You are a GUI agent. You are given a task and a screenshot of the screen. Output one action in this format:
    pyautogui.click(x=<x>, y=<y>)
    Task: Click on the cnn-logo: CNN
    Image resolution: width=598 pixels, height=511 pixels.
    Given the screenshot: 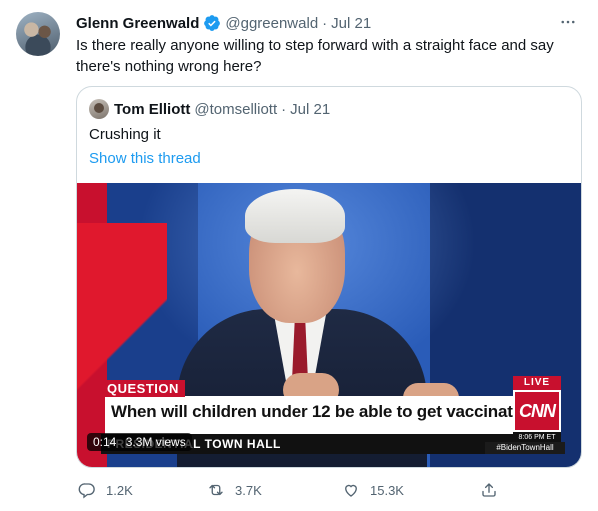 What is the action you would take?
    pyautogui.click(x=537, y=411)
    